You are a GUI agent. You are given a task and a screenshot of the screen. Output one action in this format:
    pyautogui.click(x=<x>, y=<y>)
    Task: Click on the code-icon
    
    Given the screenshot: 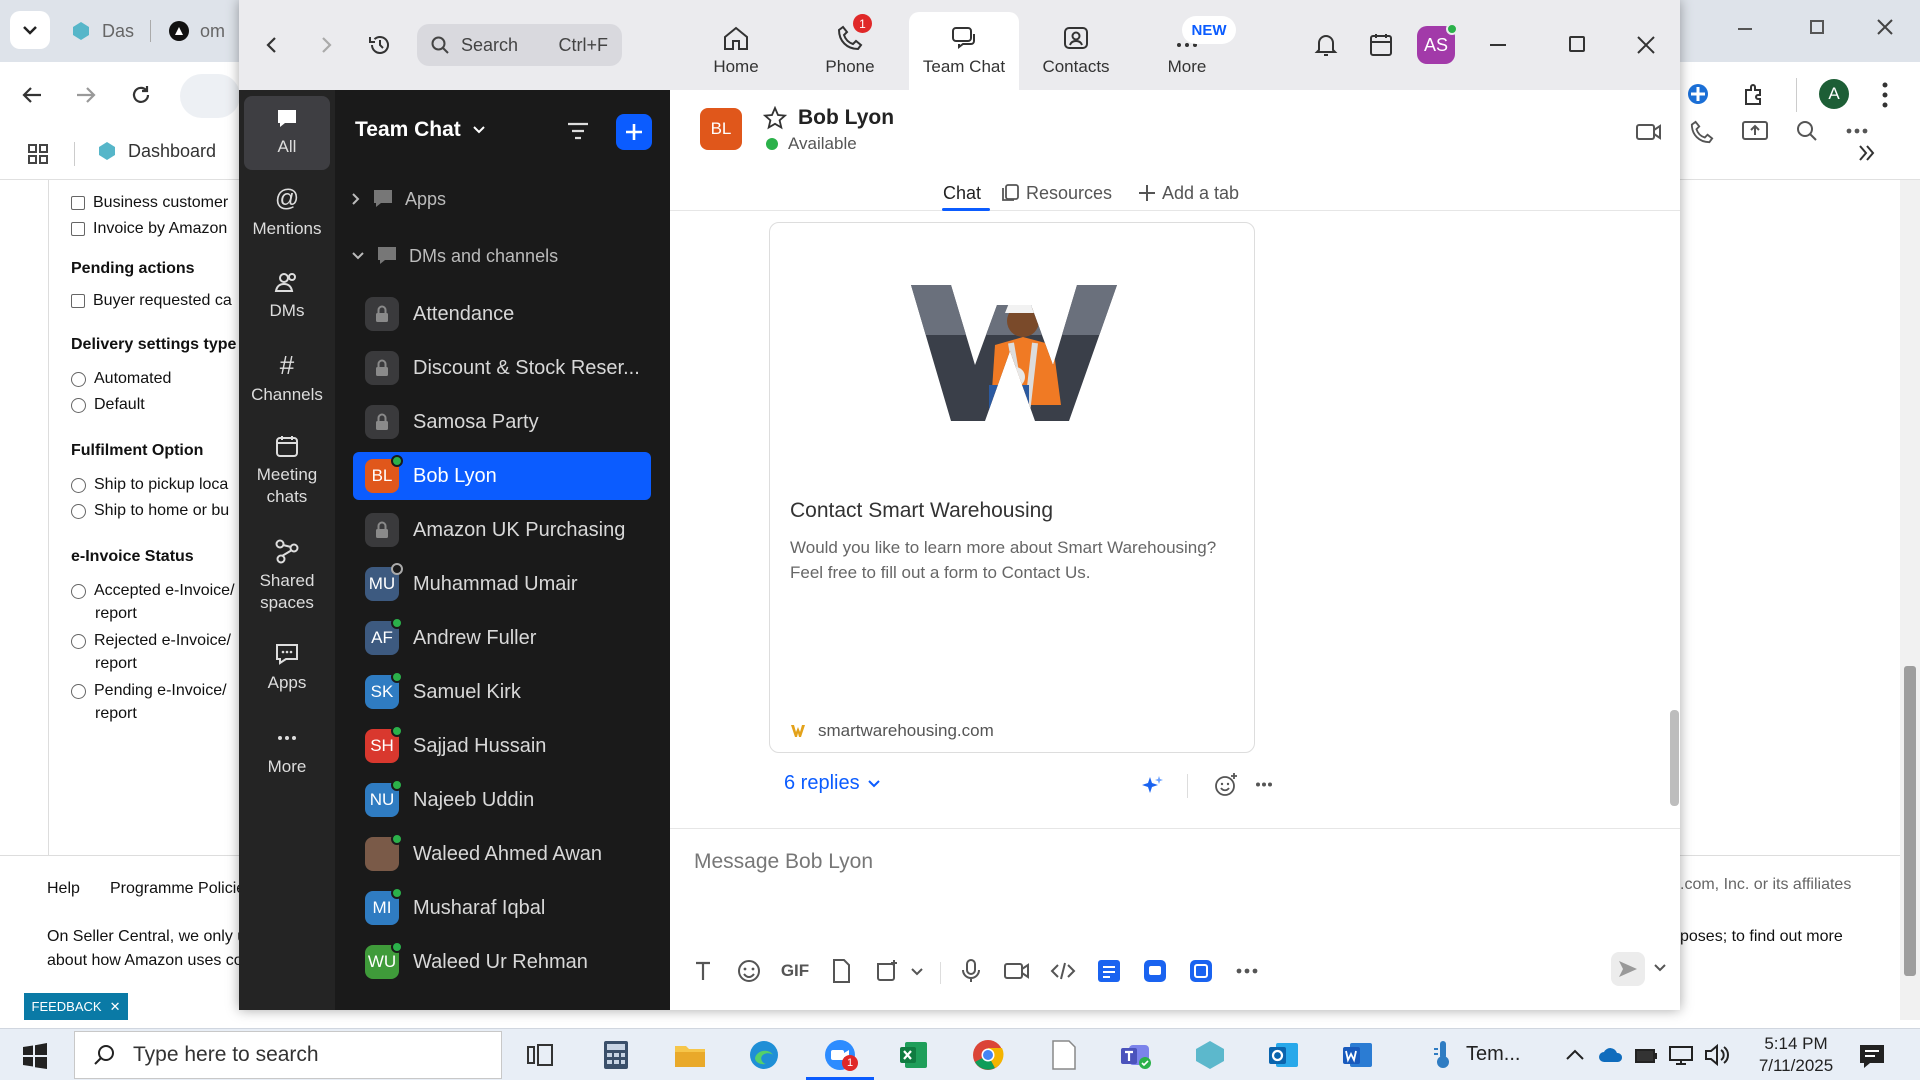 What is the action you would take?
    pyautogui.click(x=1063, y=971)
    